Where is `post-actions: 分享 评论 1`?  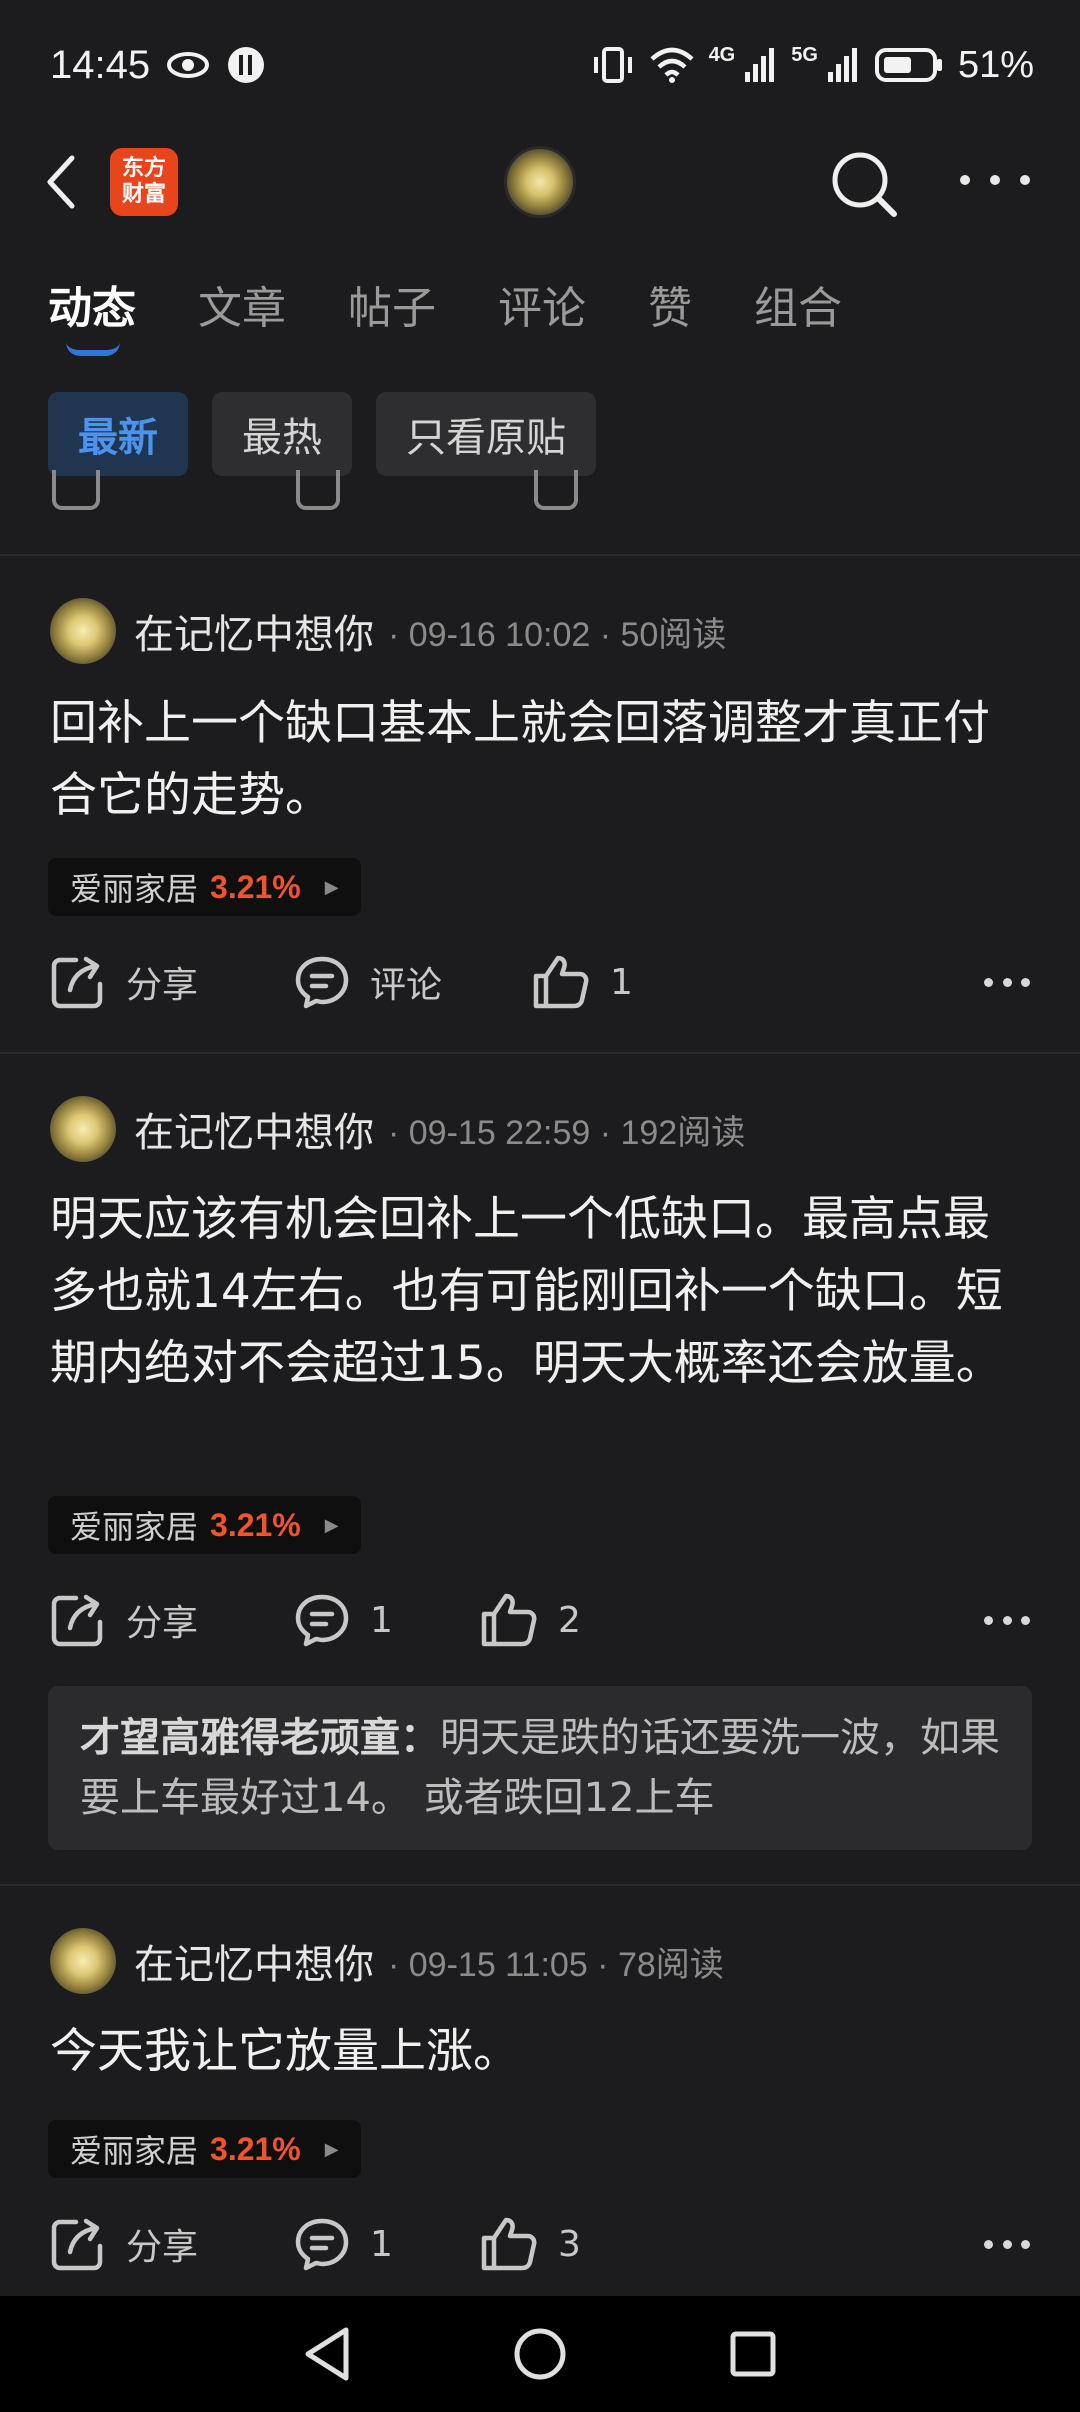
post-actions: 分享 评论 1 is located at coordinates (540, 983).